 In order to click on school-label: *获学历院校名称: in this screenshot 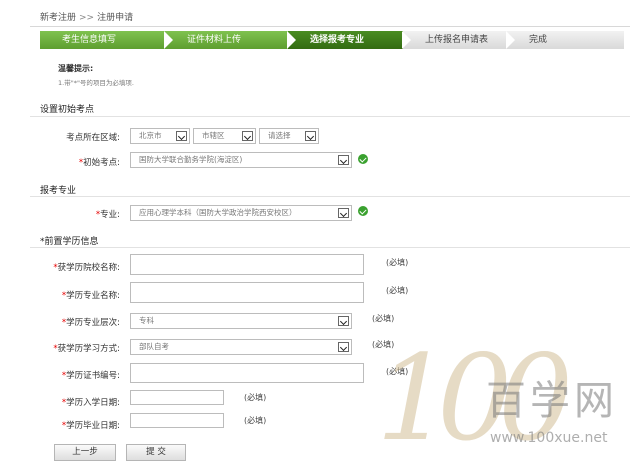, I will do `click(75, 267)`.